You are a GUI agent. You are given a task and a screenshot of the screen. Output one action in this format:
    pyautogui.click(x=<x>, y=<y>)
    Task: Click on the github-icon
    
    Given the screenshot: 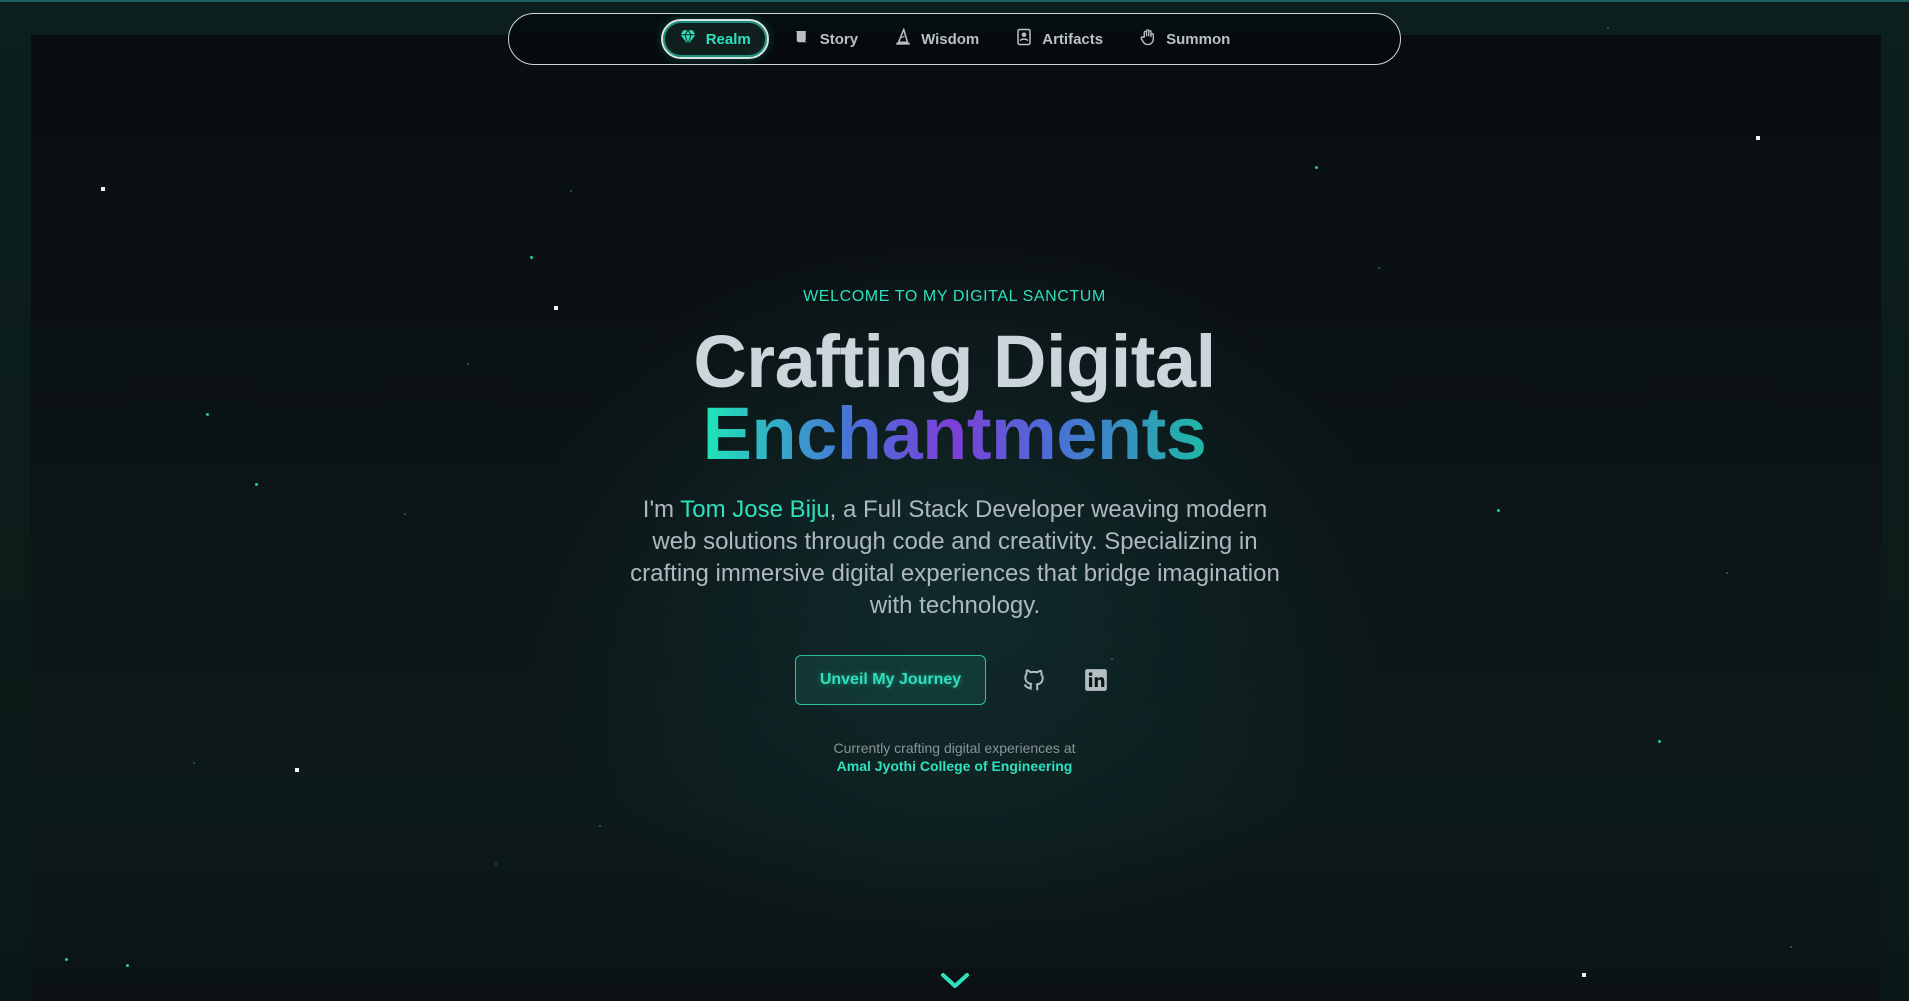 What is the action you would take?
    pyautogui.click(x=1034, y=680)
    